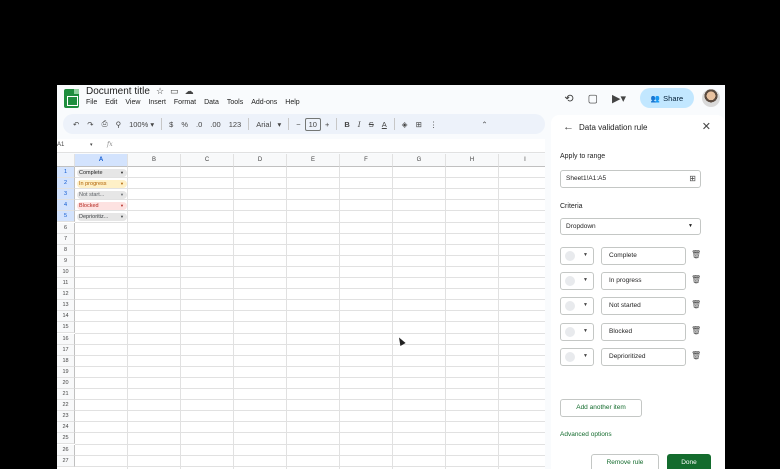 This screenshot has width=780, height=469. What do you see at coordinates (66, 317) in the screenshot?
I see `row-header-14: 14` at bounding box center [66, 317].